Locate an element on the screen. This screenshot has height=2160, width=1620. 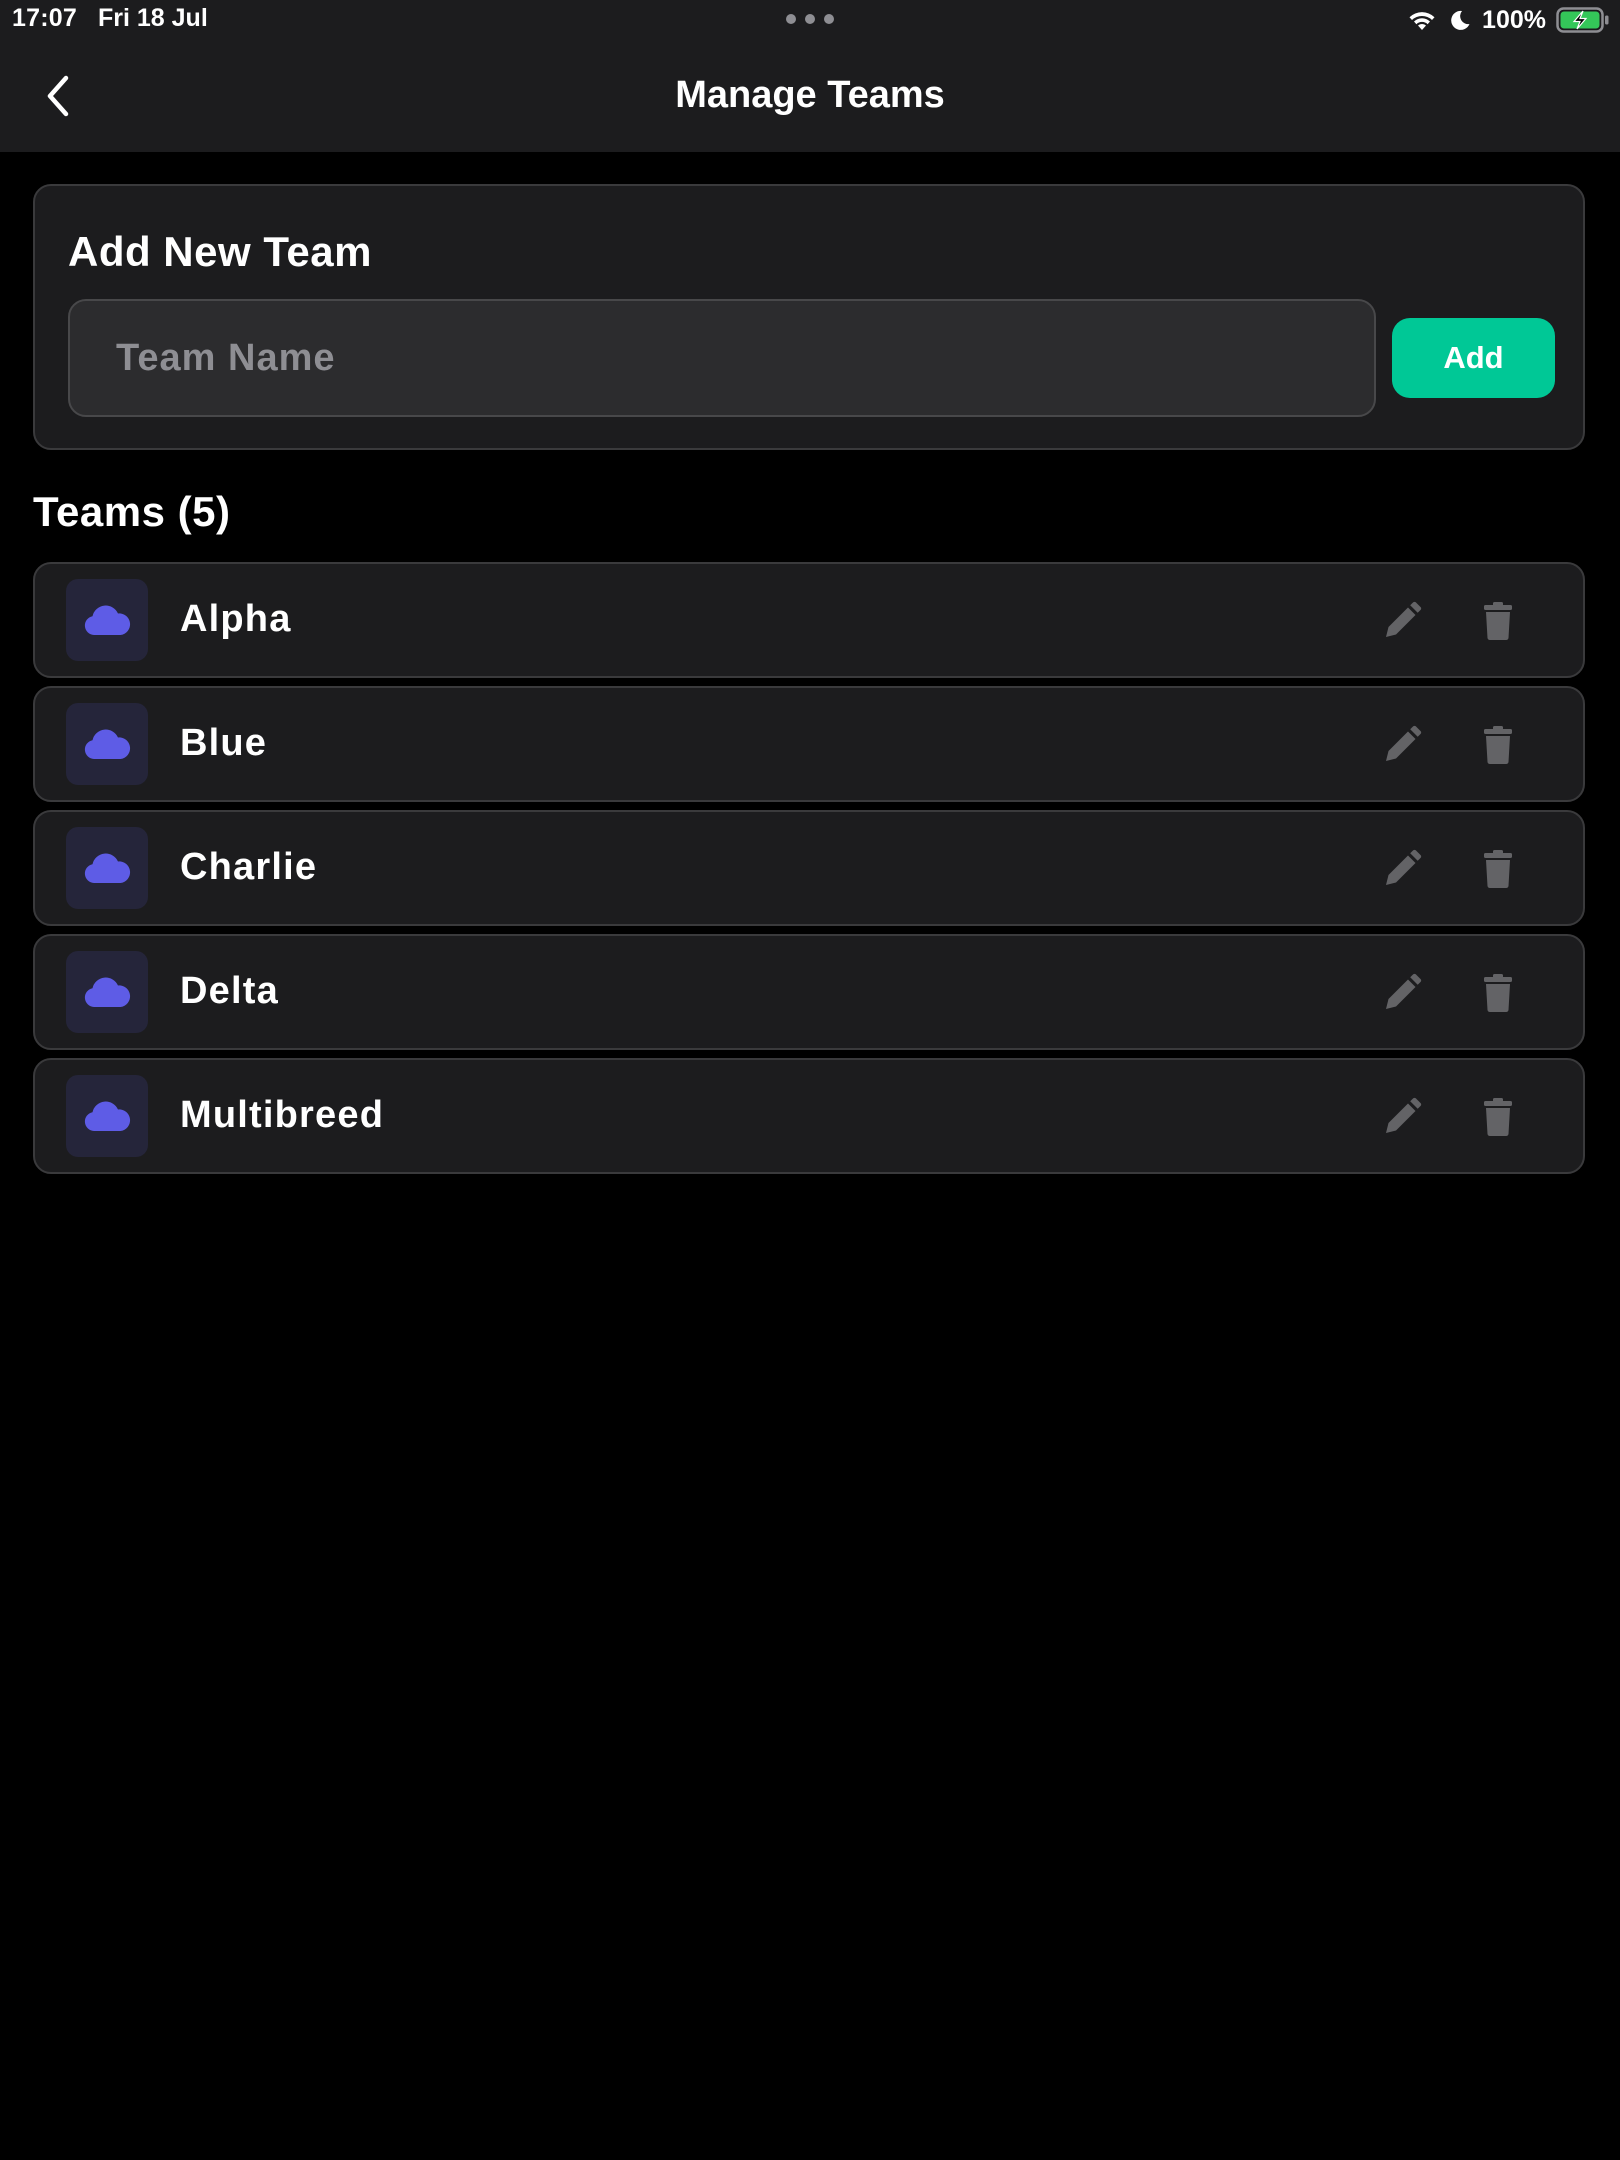
team-name: Multibreed is located at coordinates (282, 1115).